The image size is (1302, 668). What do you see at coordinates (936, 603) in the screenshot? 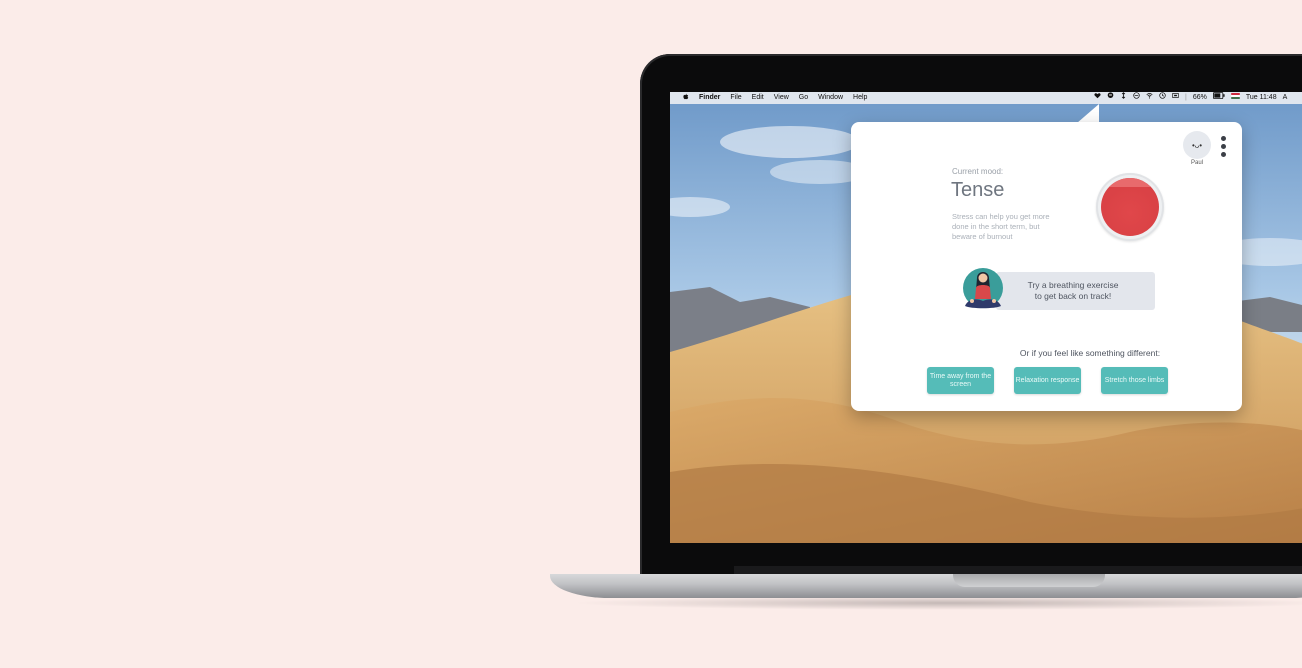
I see `laptop-shadow` at bounding box center [936, 603].